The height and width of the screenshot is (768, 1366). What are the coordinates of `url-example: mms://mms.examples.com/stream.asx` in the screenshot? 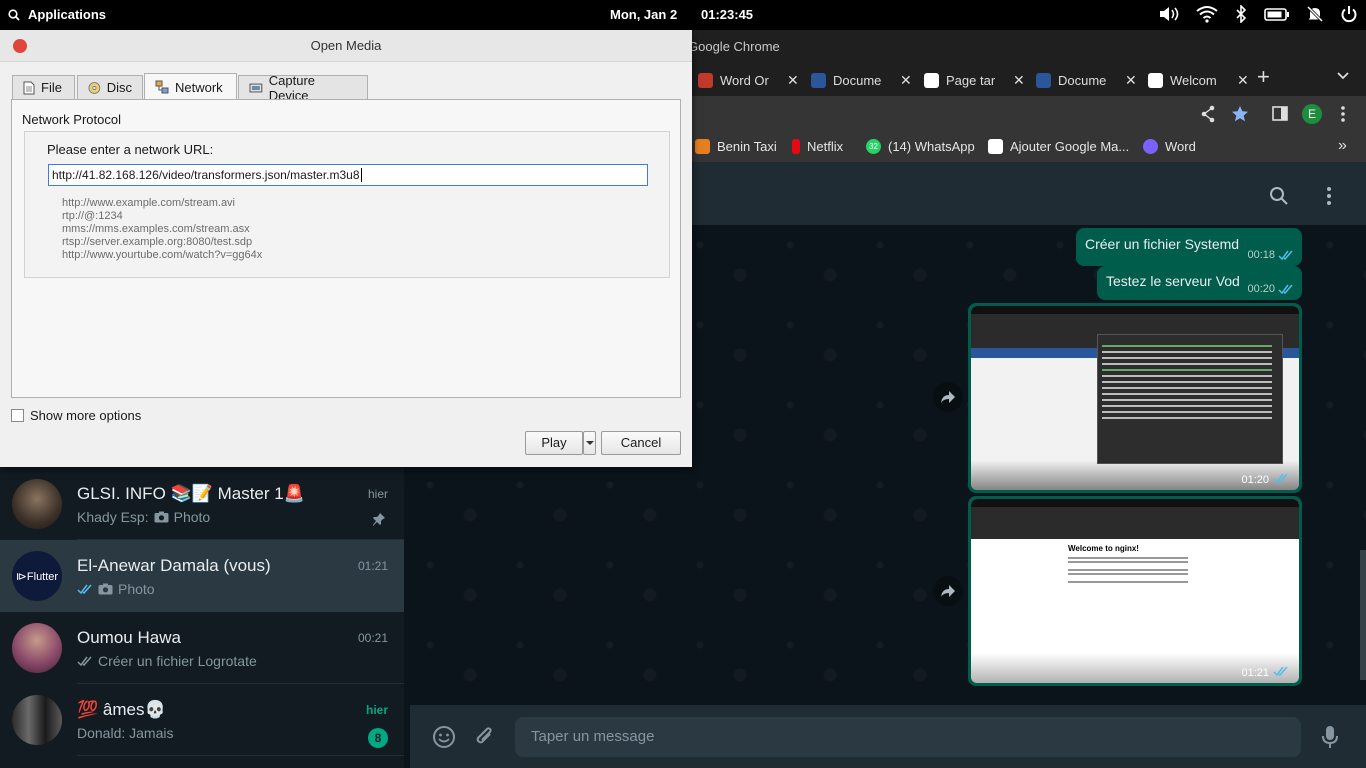 It's located at (156, 229).